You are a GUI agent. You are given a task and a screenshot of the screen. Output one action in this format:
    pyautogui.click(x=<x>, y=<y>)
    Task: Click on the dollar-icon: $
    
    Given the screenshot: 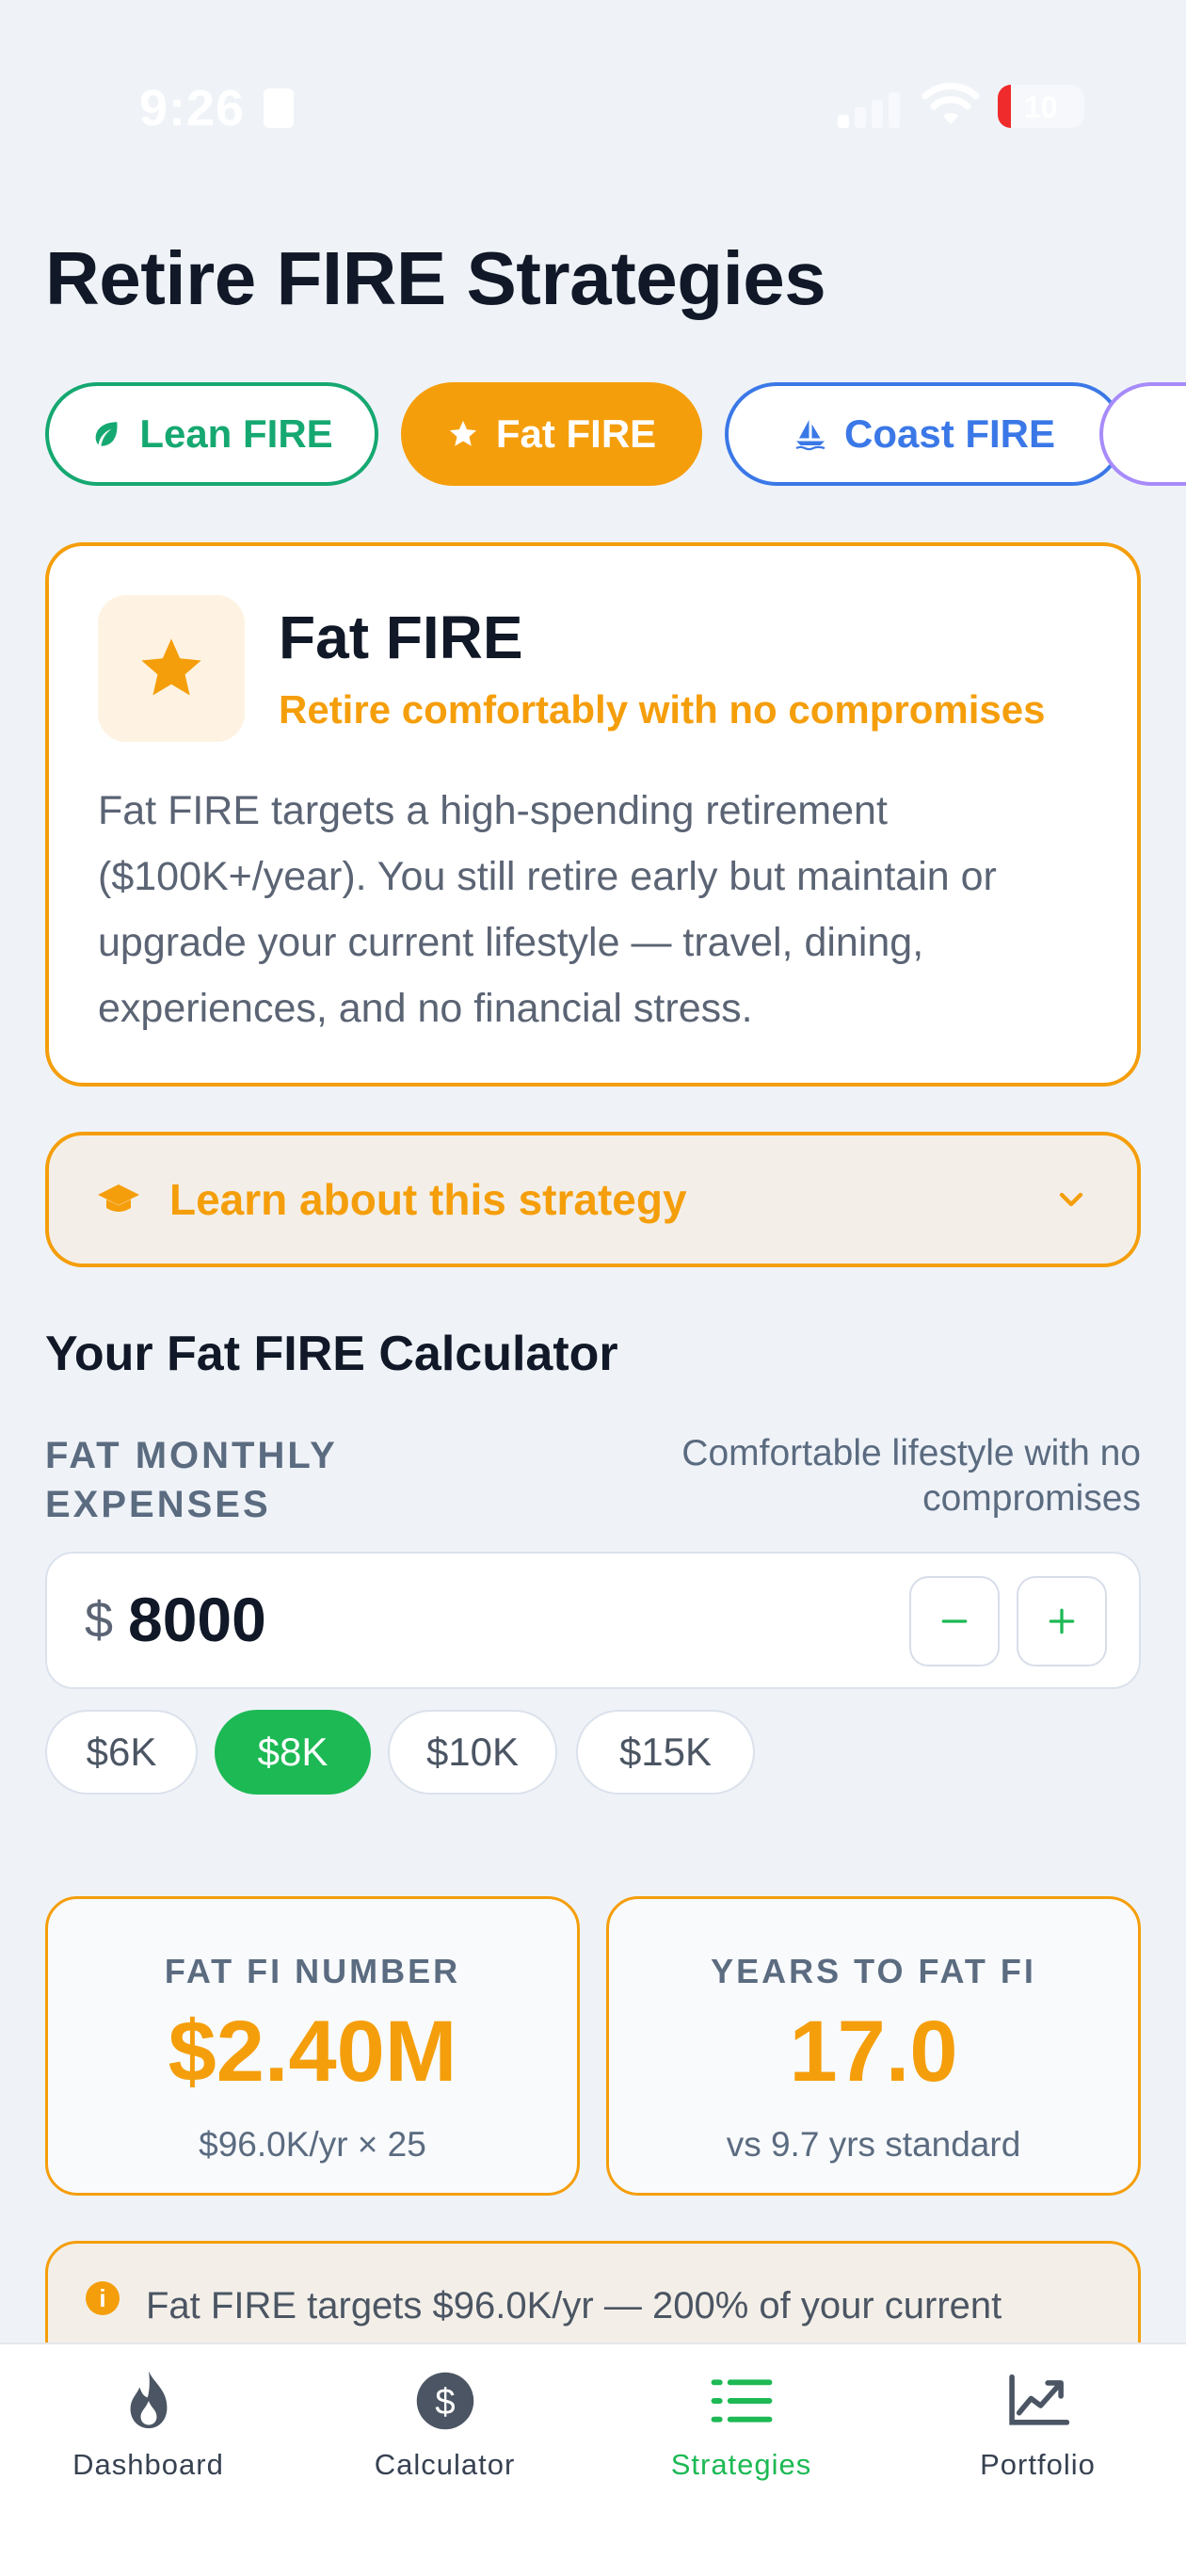 What is the action you would take?
    pyautogui.click(x=445, y=2401)
    